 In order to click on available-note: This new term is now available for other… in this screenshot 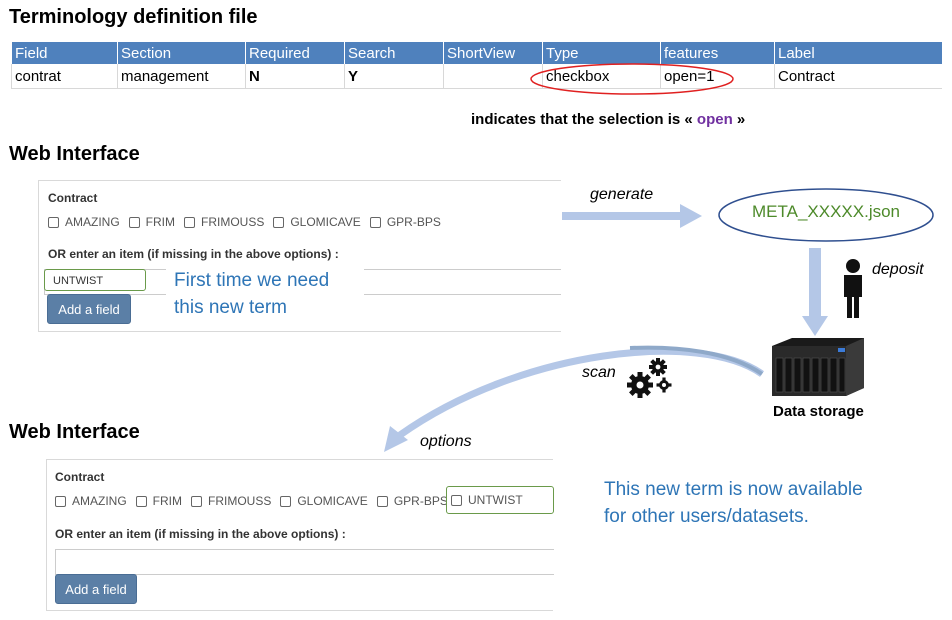, I will do `click(733, 503)`.